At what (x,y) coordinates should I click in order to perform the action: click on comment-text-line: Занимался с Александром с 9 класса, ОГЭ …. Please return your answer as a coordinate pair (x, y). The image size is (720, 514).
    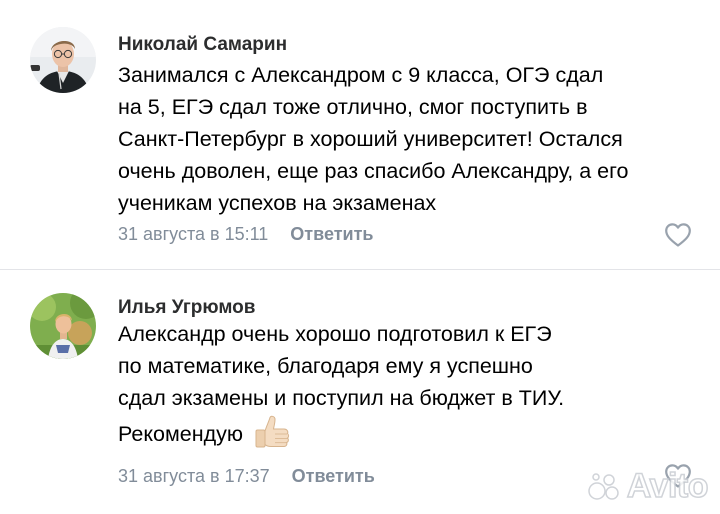
    Looking at the image, I should click on (361, 75).